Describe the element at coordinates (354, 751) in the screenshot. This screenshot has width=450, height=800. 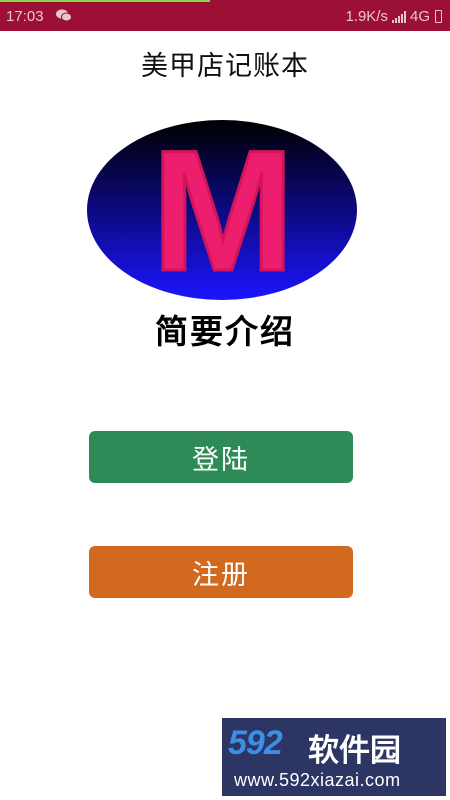
I see `watermark-brand-text: 软件园` at that location.